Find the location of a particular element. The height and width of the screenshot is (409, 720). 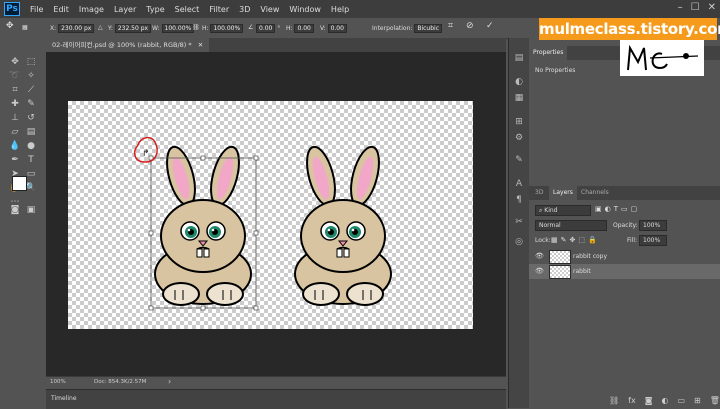

history-panel-icon: ▤ is located at coordinates (519, 58).